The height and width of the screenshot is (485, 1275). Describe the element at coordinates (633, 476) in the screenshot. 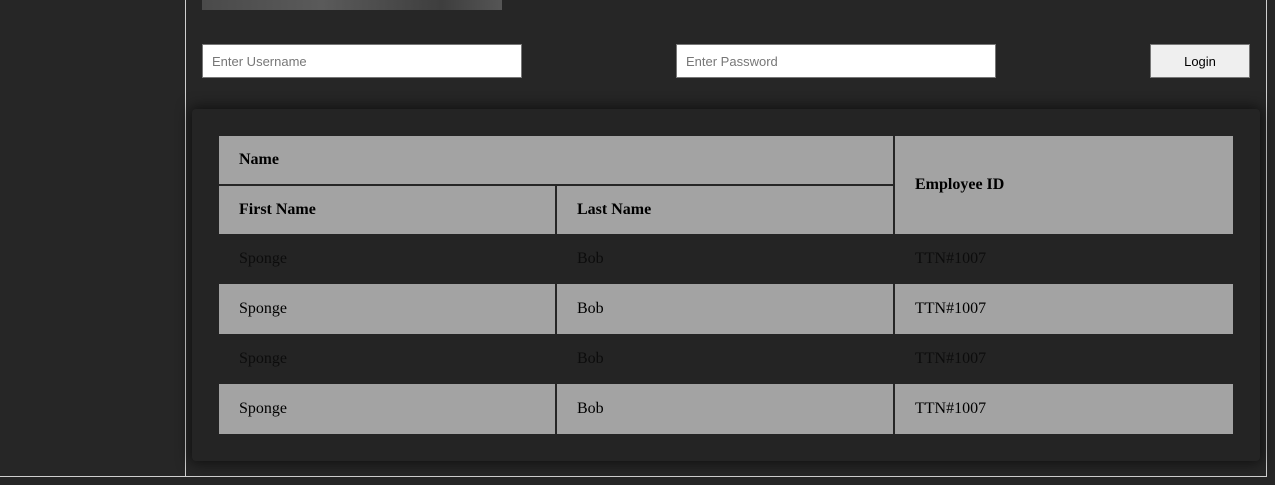

I see `frame-border-bottom` at that location.